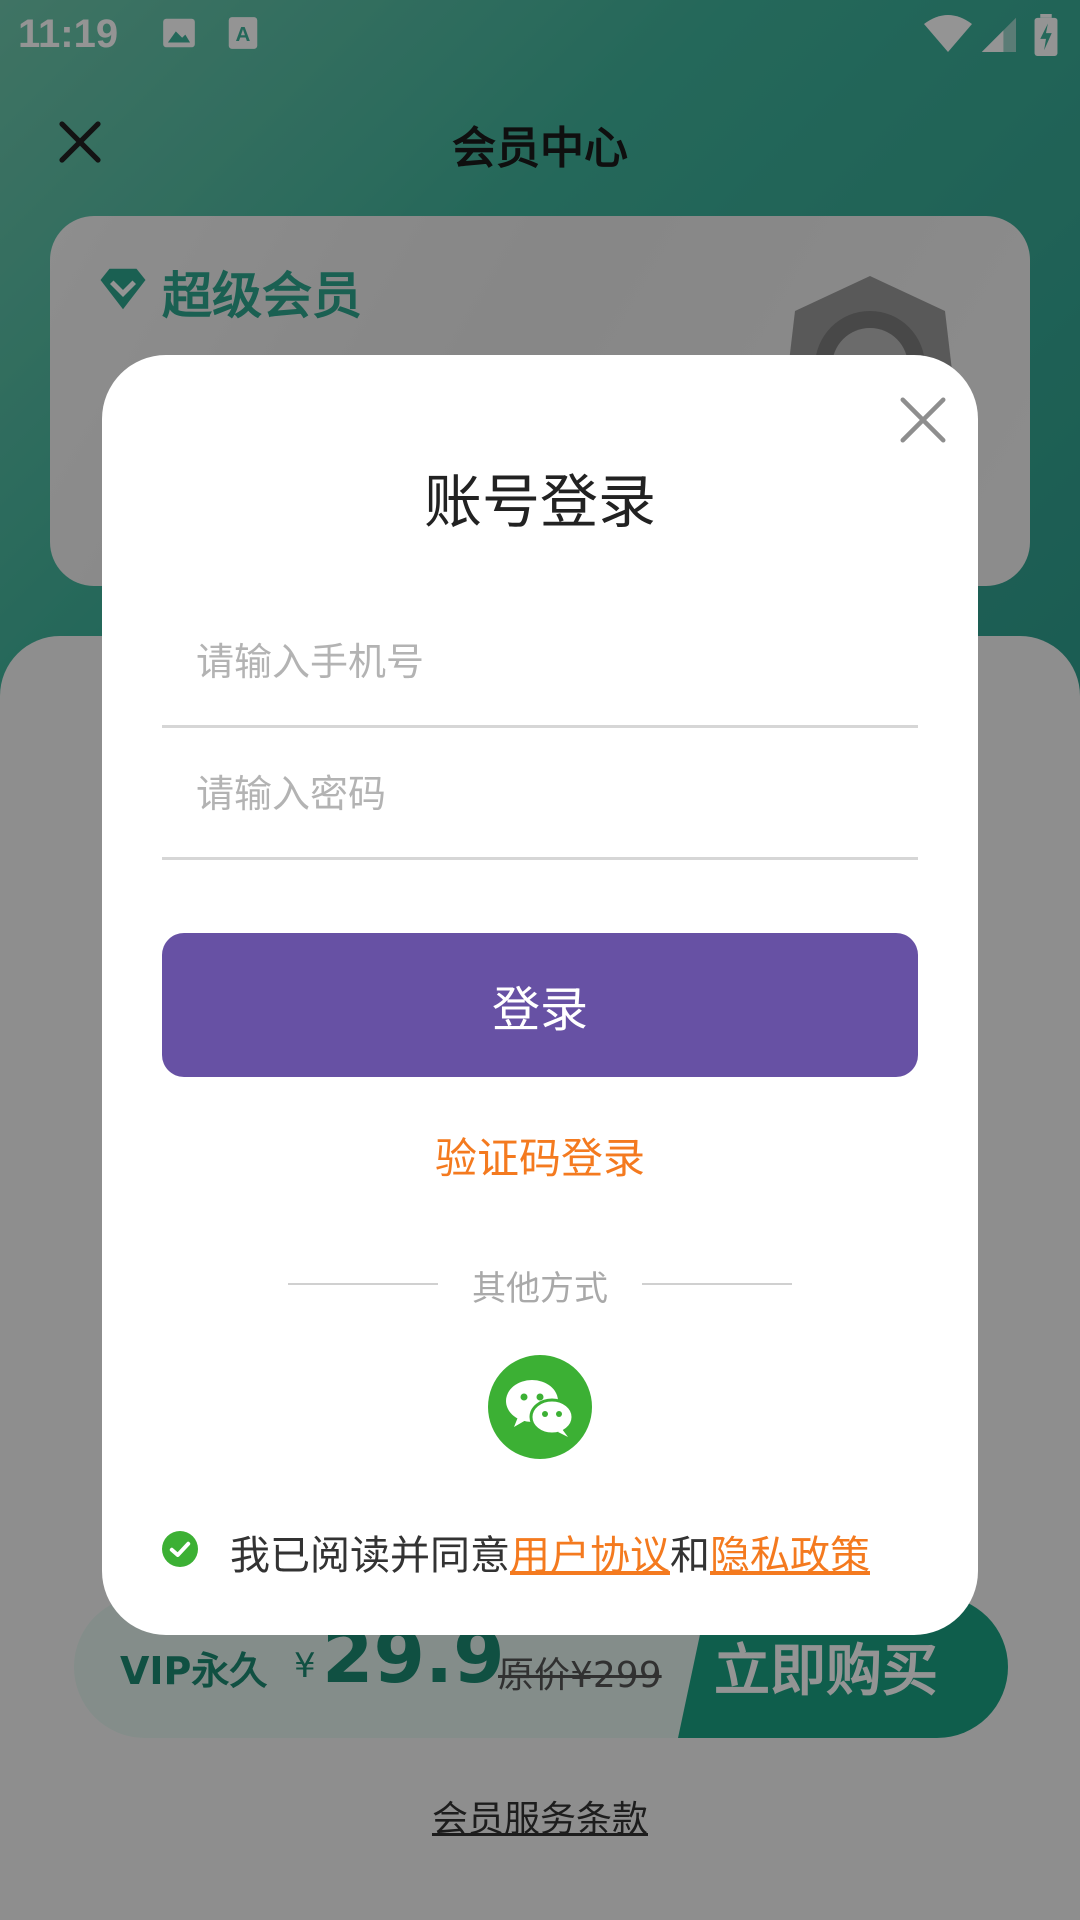 Image resolution: width=1080 pixels, height=1920 pixels. Describe the element at coordinates (690, 1556) in the screenshot. I see `agreement-and: 和` at that location.